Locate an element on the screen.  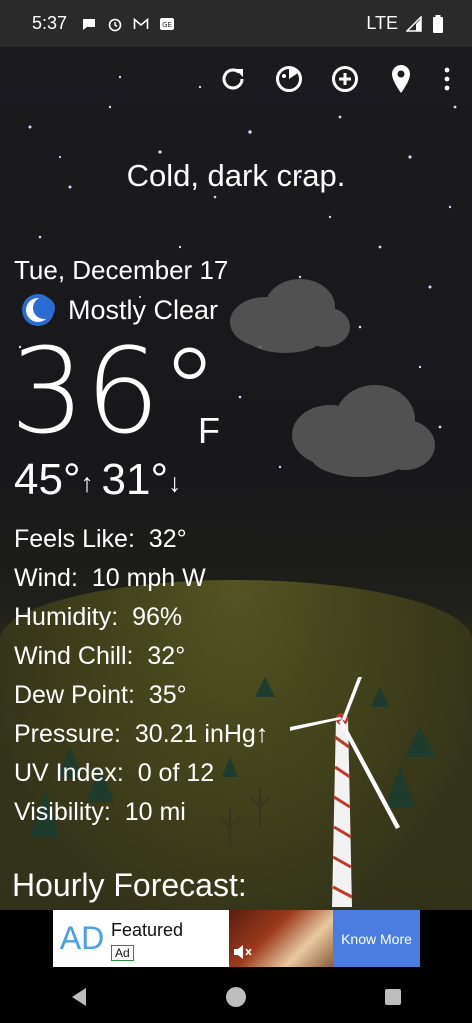
add-location-button is located at coordinates (345, 79).